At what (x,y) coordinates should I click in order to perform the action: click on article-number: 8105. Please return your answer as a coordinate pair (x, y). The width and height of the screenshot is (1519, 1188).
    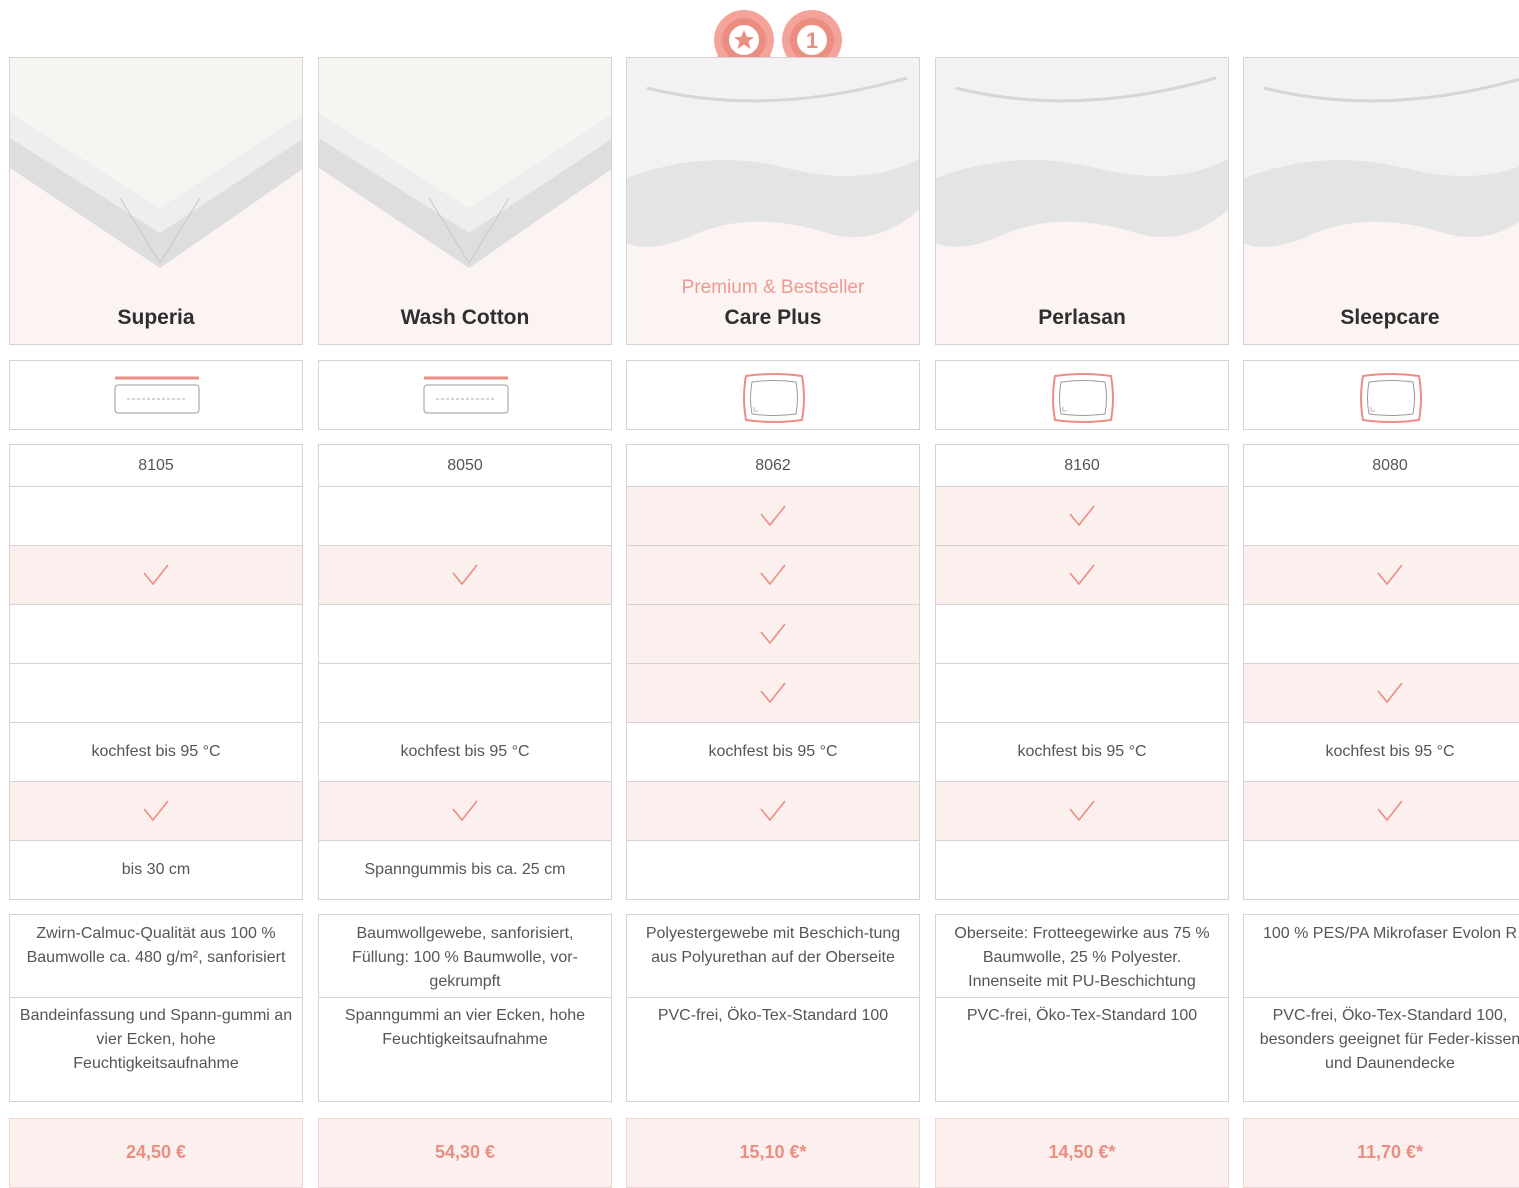
    Looking at the image, I should click on (156, 465).